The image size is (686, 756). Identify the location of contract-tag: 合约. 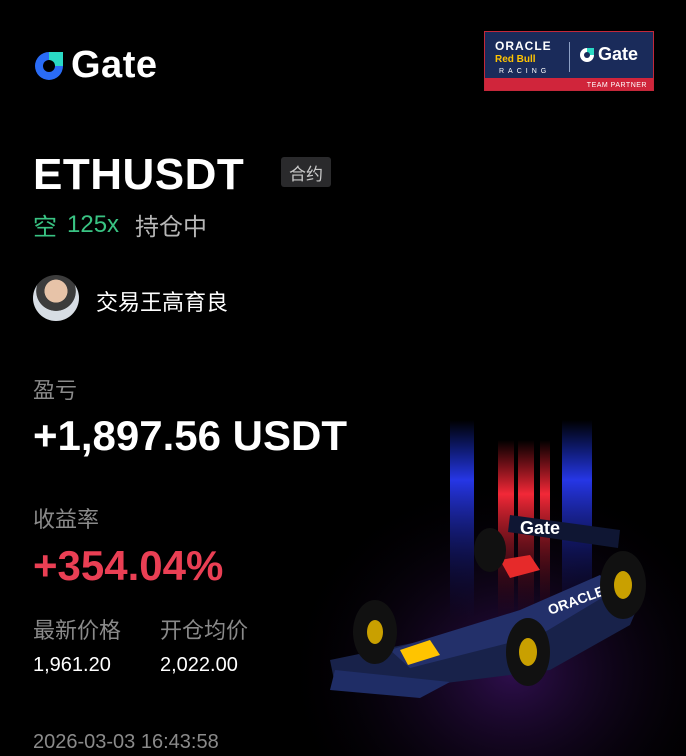
(306, 172).